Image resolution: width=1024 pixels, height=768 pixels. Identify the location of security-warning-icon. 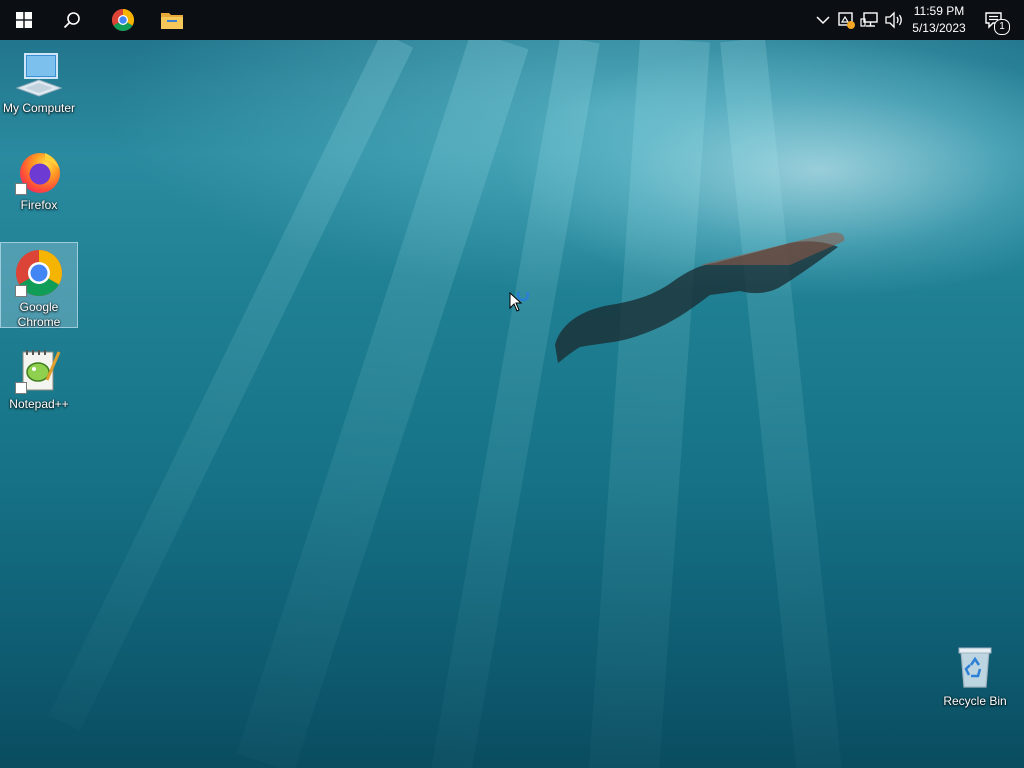
(846, 20).